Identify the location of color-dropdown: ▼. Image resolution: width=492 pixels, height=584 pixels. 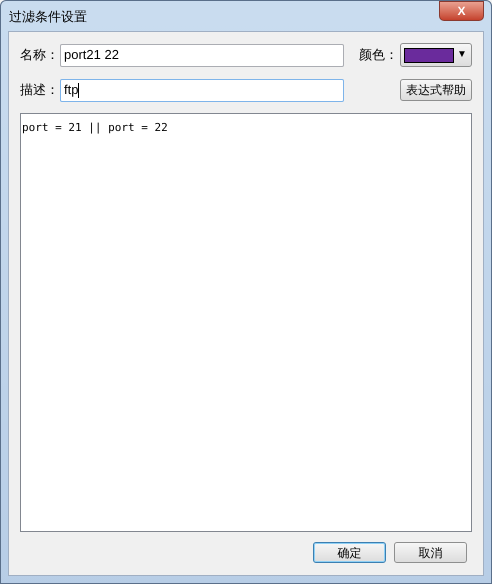
(436, 55).